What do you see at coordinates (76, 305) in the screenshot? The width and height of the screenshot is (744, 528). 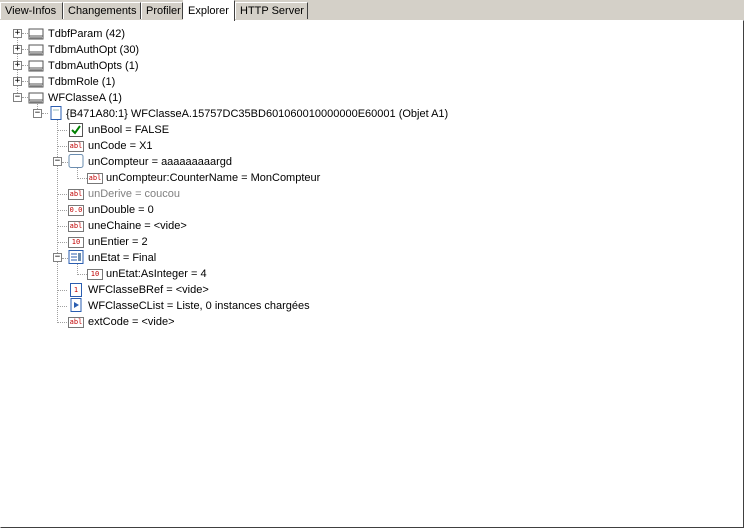 I see `list-field-icon` at bounding box center [76, 305].